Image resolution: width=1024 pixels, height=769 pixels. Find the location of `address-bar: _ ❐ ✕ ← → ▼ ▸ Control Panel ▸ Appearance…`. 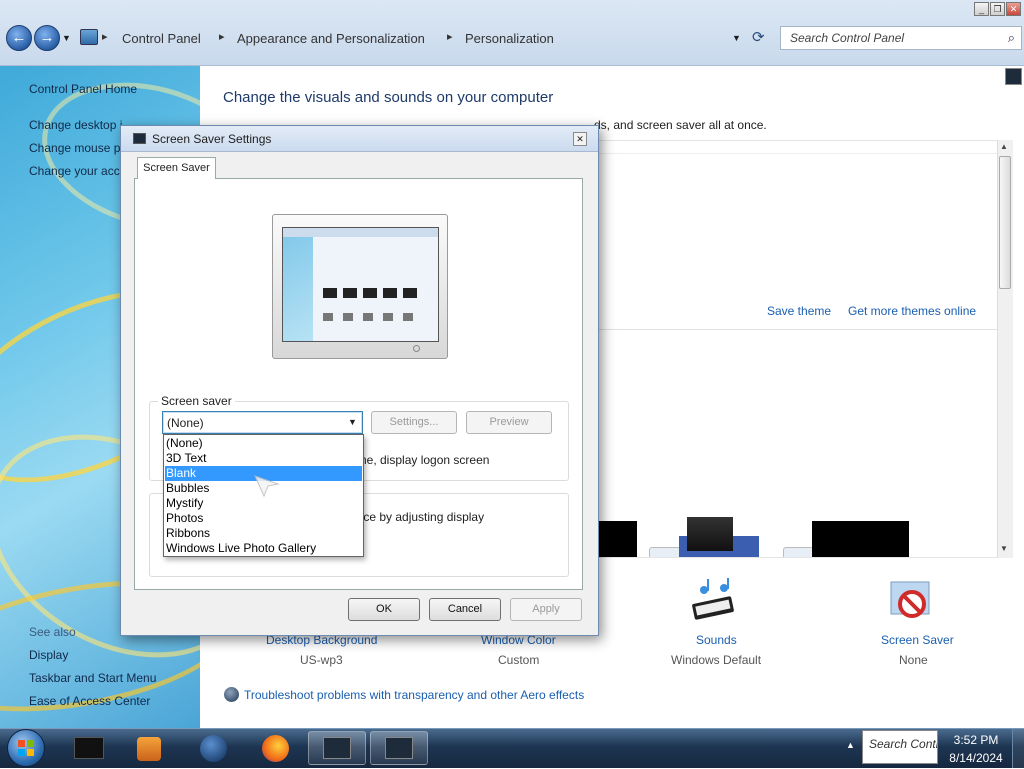

address-bar: _ ❐ ✕ ← → ▼ ▸ Control Panel ▸ Appearance… is located at coordinates (512, 33).